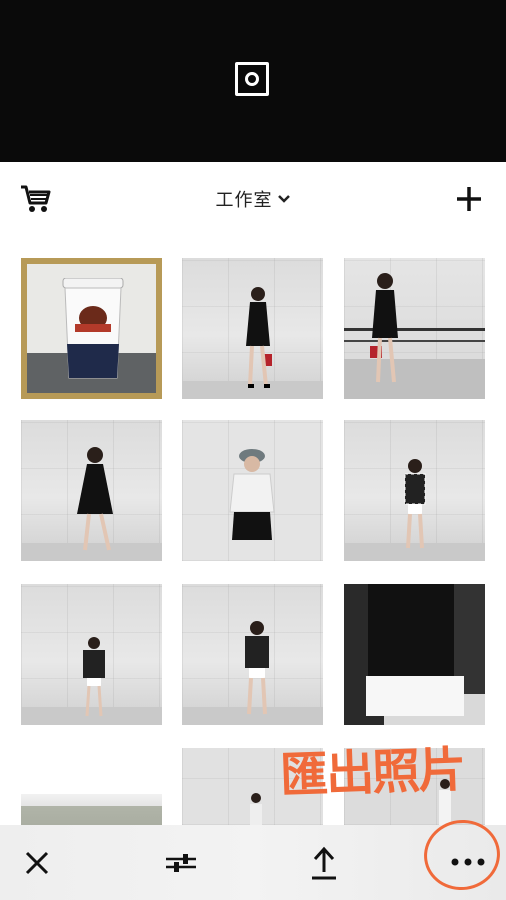 This screenshot has height=900, width=506. I want to click on upload-icon, so click(324, 863).